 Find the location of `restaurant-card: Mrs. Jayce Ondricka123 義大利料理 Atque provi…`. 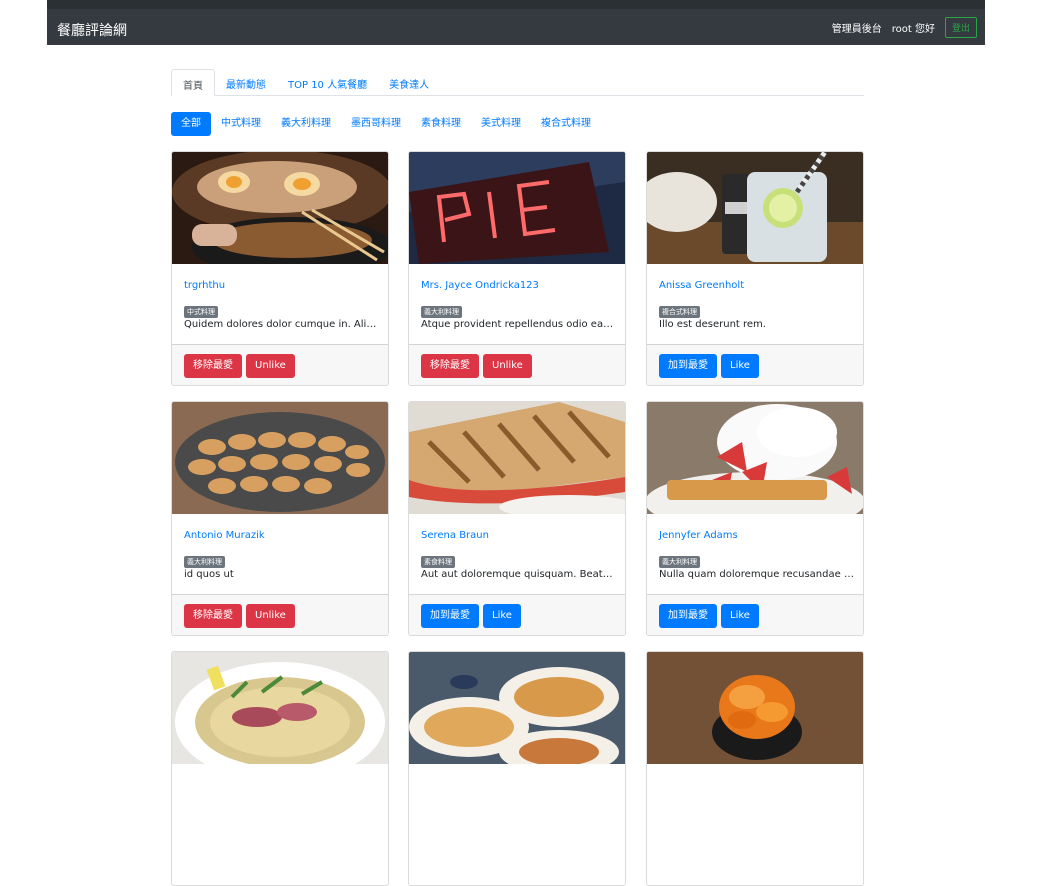

restaurant-card: Mrs. Jayce Ondricka123 義大利料理 Atque provi… is located at coordinates (517, 268).